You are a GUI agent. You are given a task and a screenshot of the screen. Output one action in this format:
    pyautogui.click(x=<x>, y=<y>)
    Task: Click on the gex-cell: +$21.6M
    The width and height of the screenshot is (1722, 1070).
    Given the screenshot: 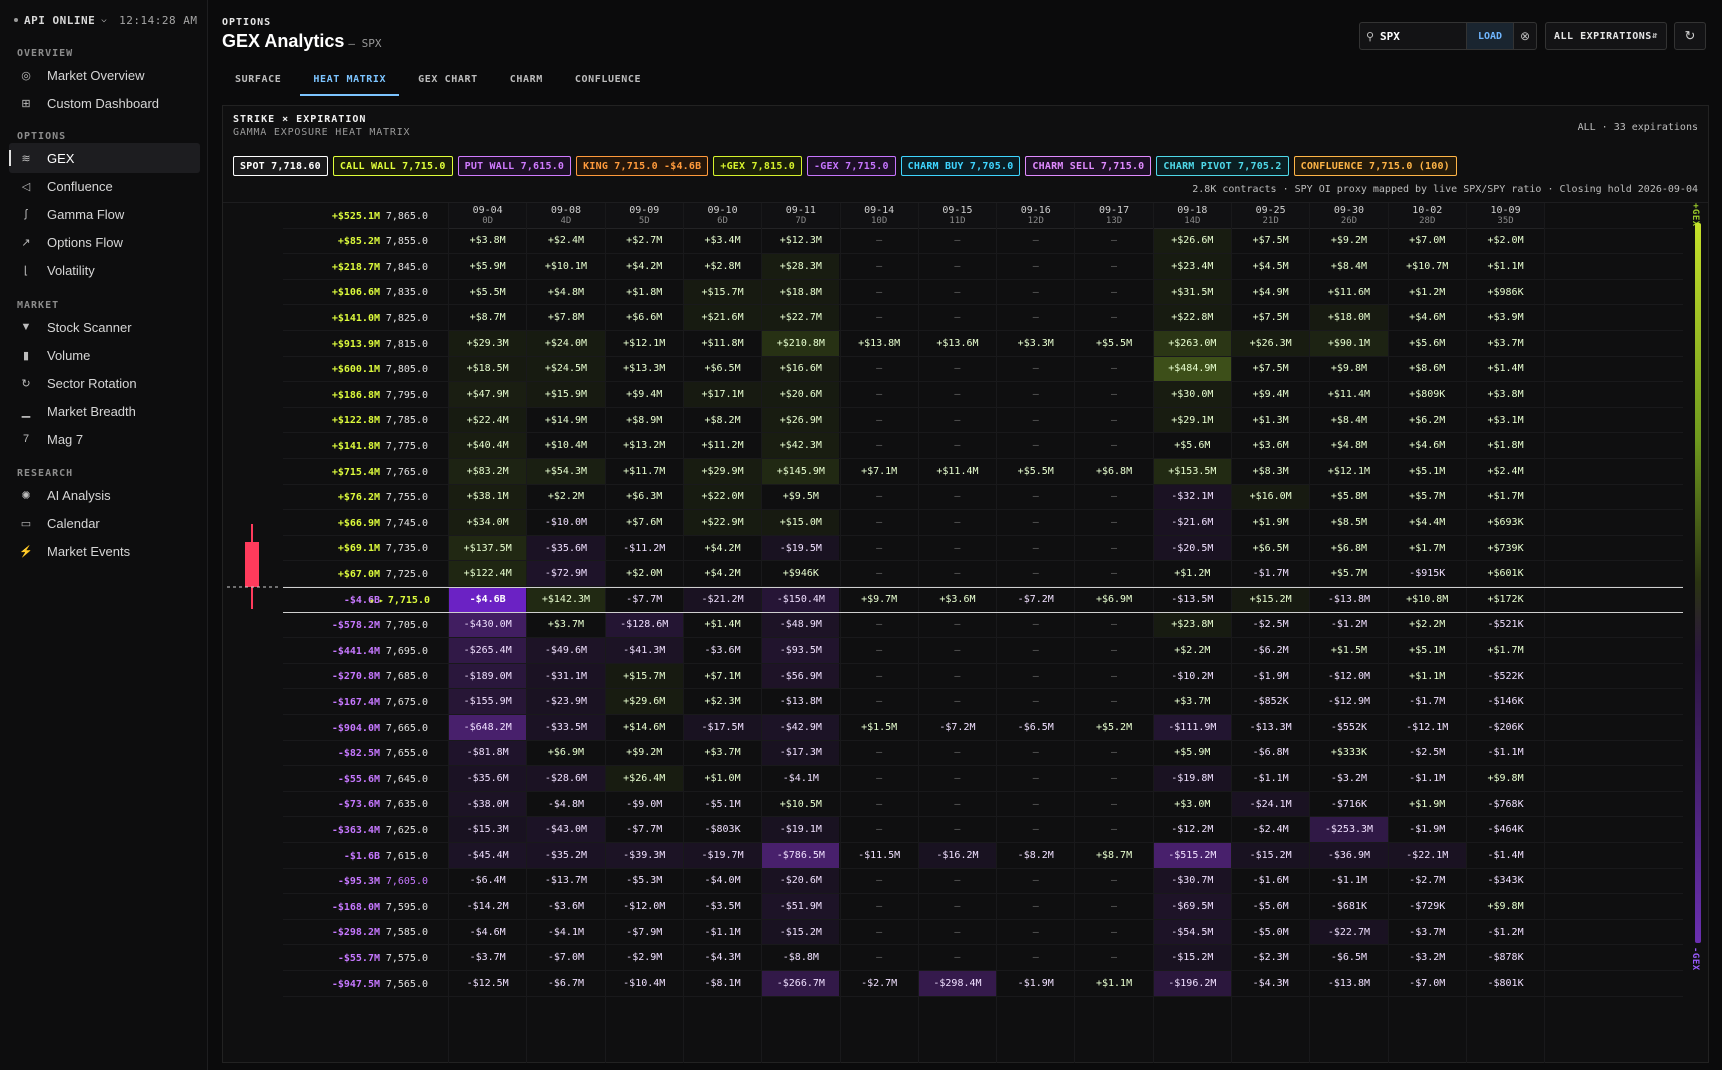 What is the action you would take?
    pyautogui.click(x=722, y=317)
    